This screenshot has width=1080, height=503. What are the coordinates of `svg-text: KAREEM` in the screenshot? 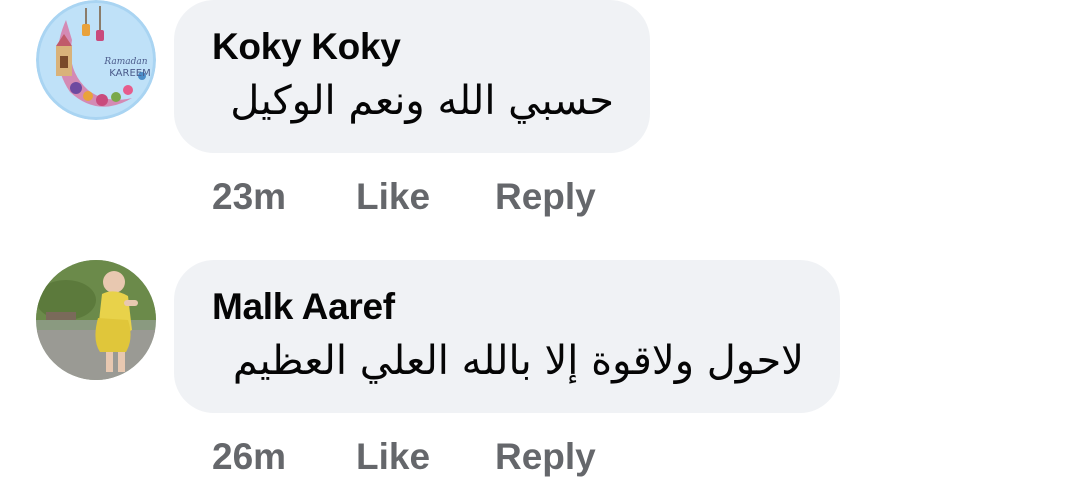 It's located at (129, 73).